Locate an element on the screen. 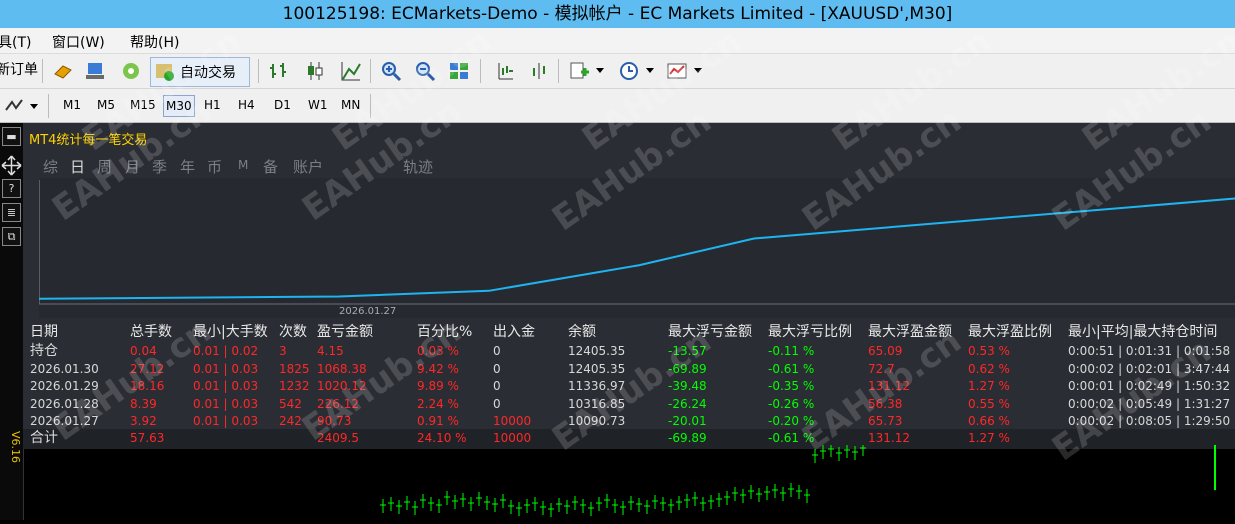  help-icon: ? is located at coordinates (11, 188).